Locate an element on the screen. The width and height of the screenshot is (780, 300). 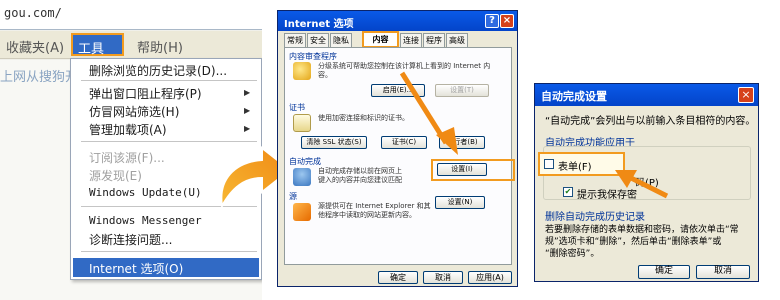
feeds-settings-button: 设置(N) is located at coordinates (460, 202).